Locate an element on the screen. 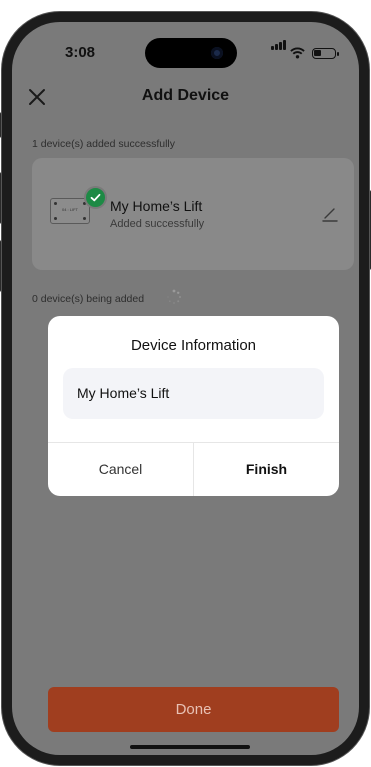 The image size is (371, 767). camera-icon is located at coordinates (217, 53).